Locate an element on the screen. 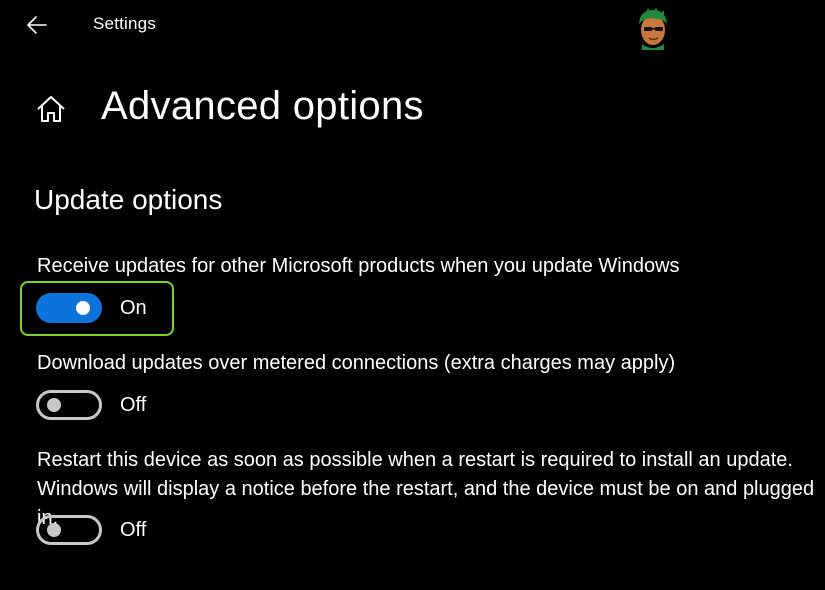  app-title: Settings is located at coordinates (125, 23).